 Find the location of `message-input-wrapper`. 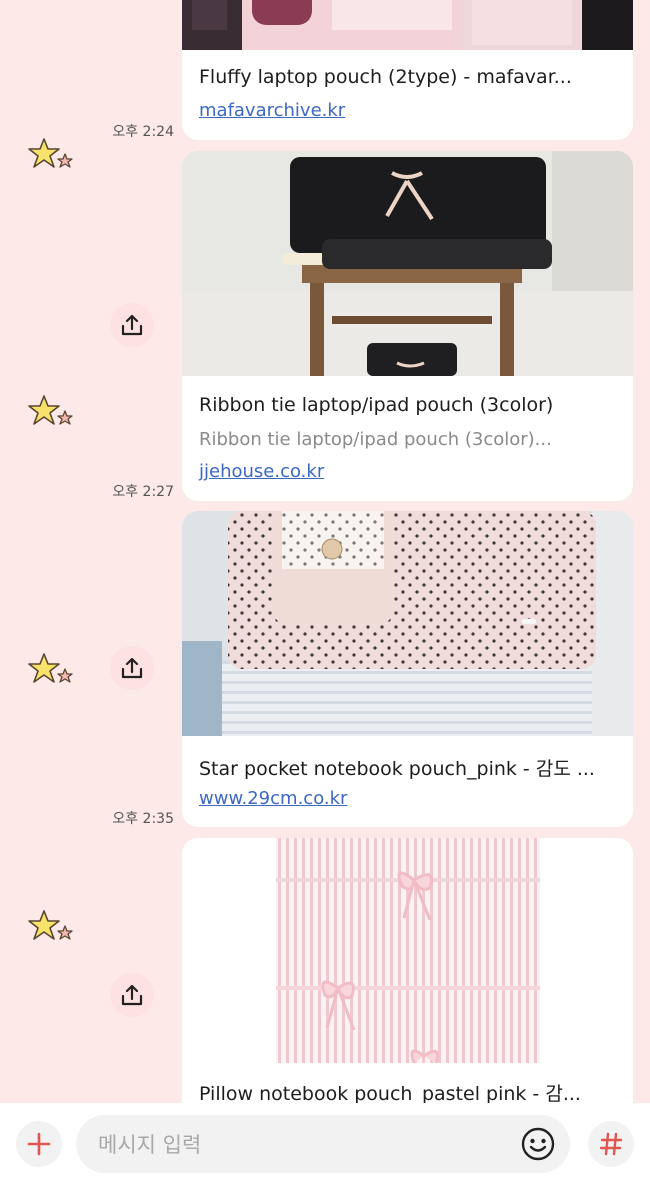

message-input-wrapper is located at coordinates (323, 1145).